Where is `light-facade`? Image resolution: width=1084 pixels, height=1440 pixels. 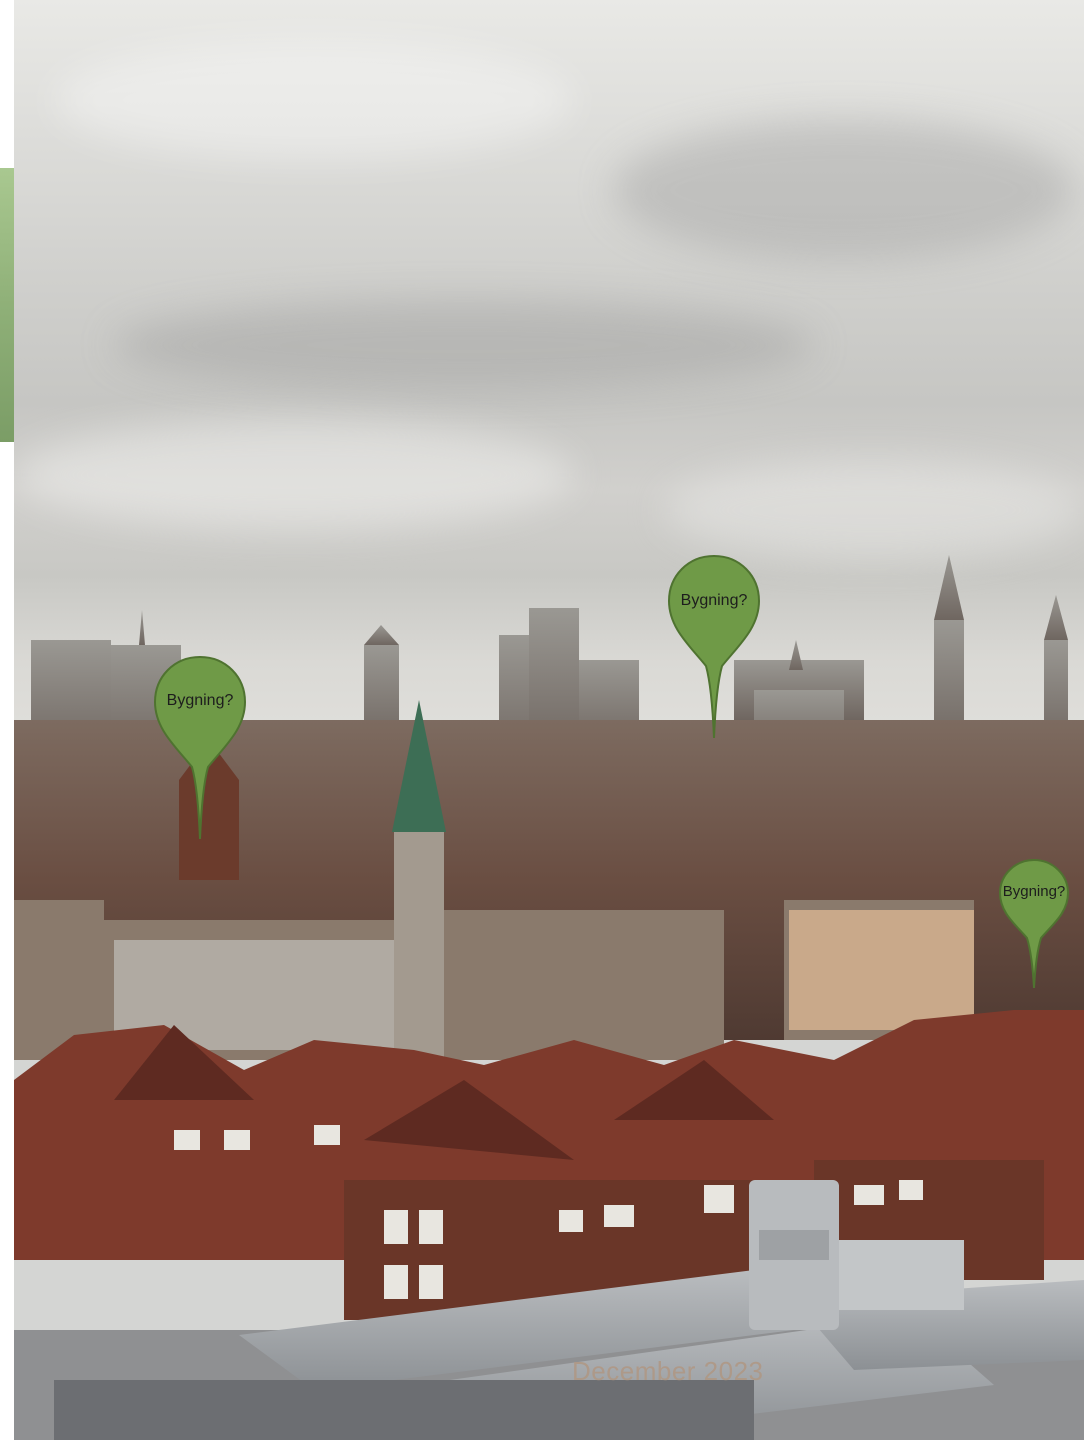
light-facade is located at coordinates (881, 970).